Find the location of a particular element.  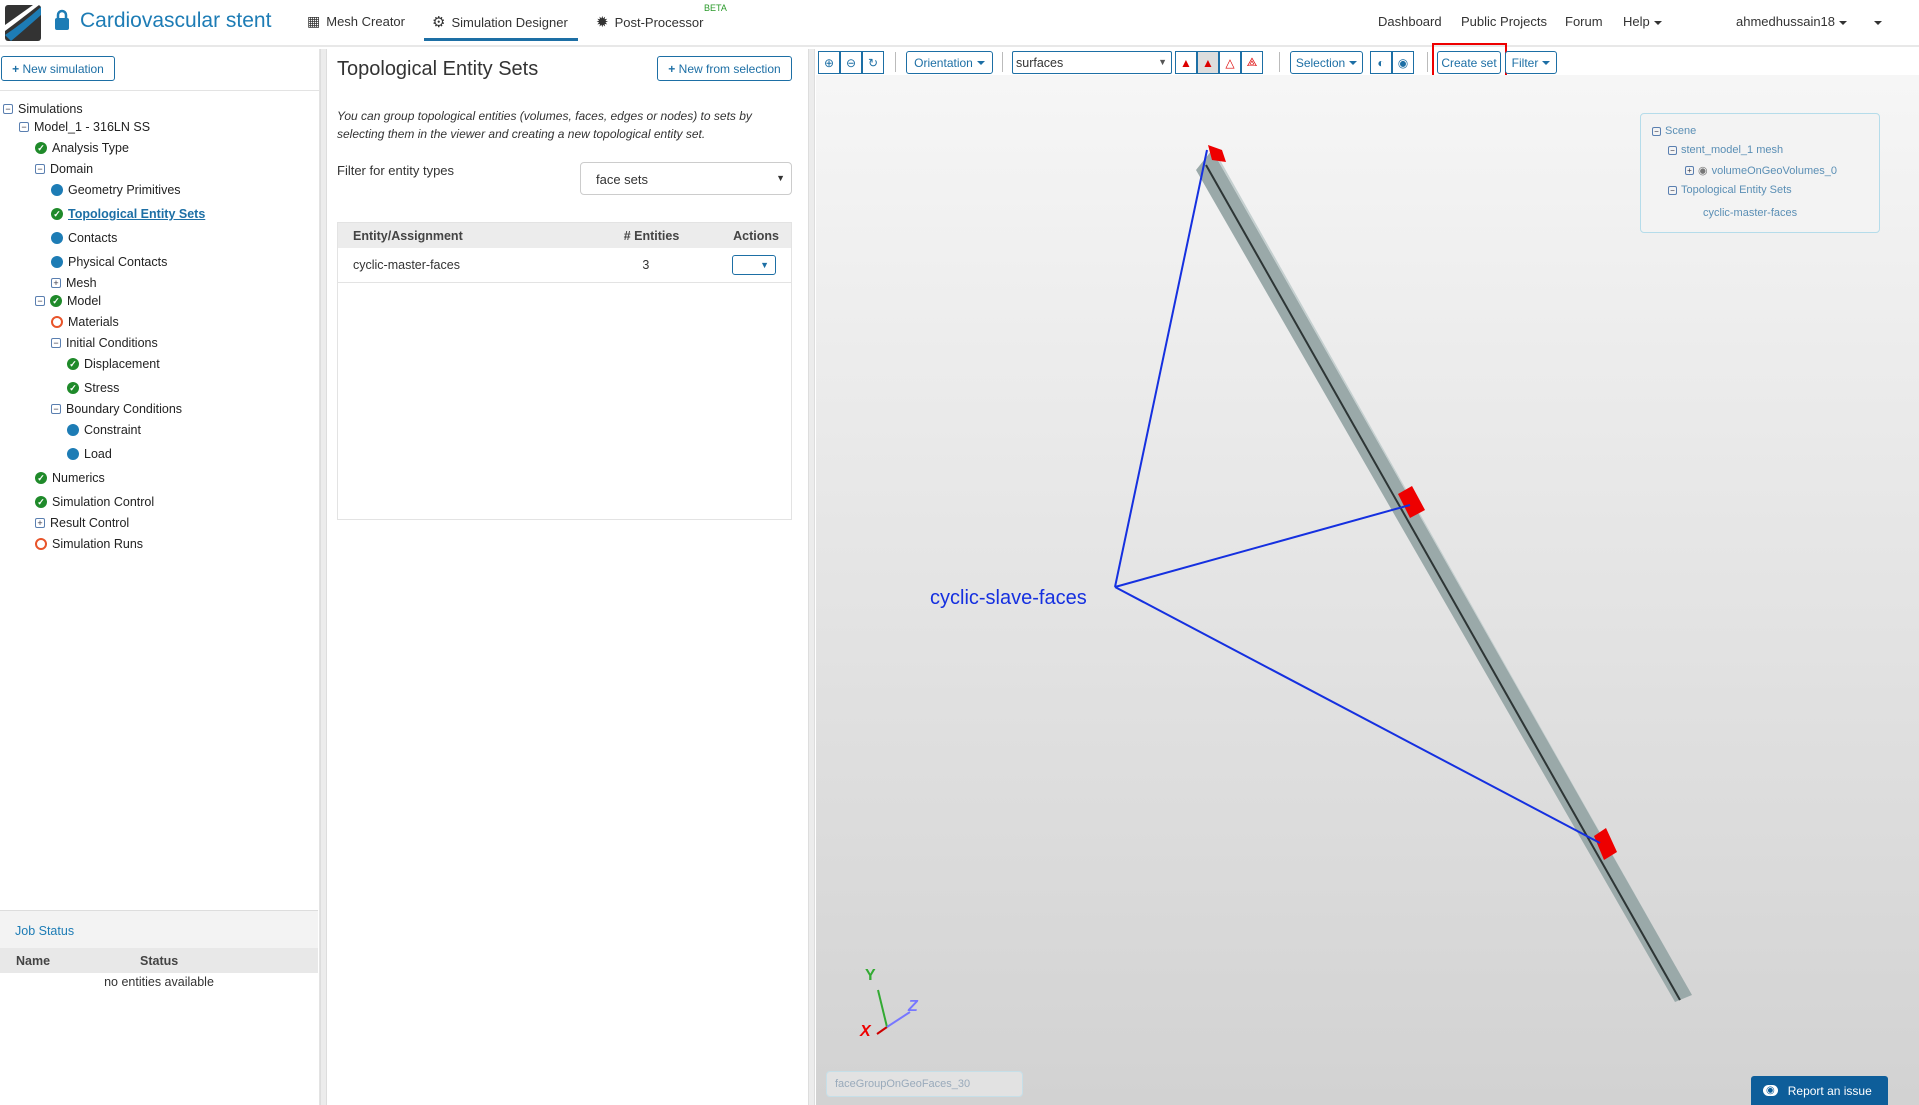

axis-x-label: X is located at coordinates (865, 1031).